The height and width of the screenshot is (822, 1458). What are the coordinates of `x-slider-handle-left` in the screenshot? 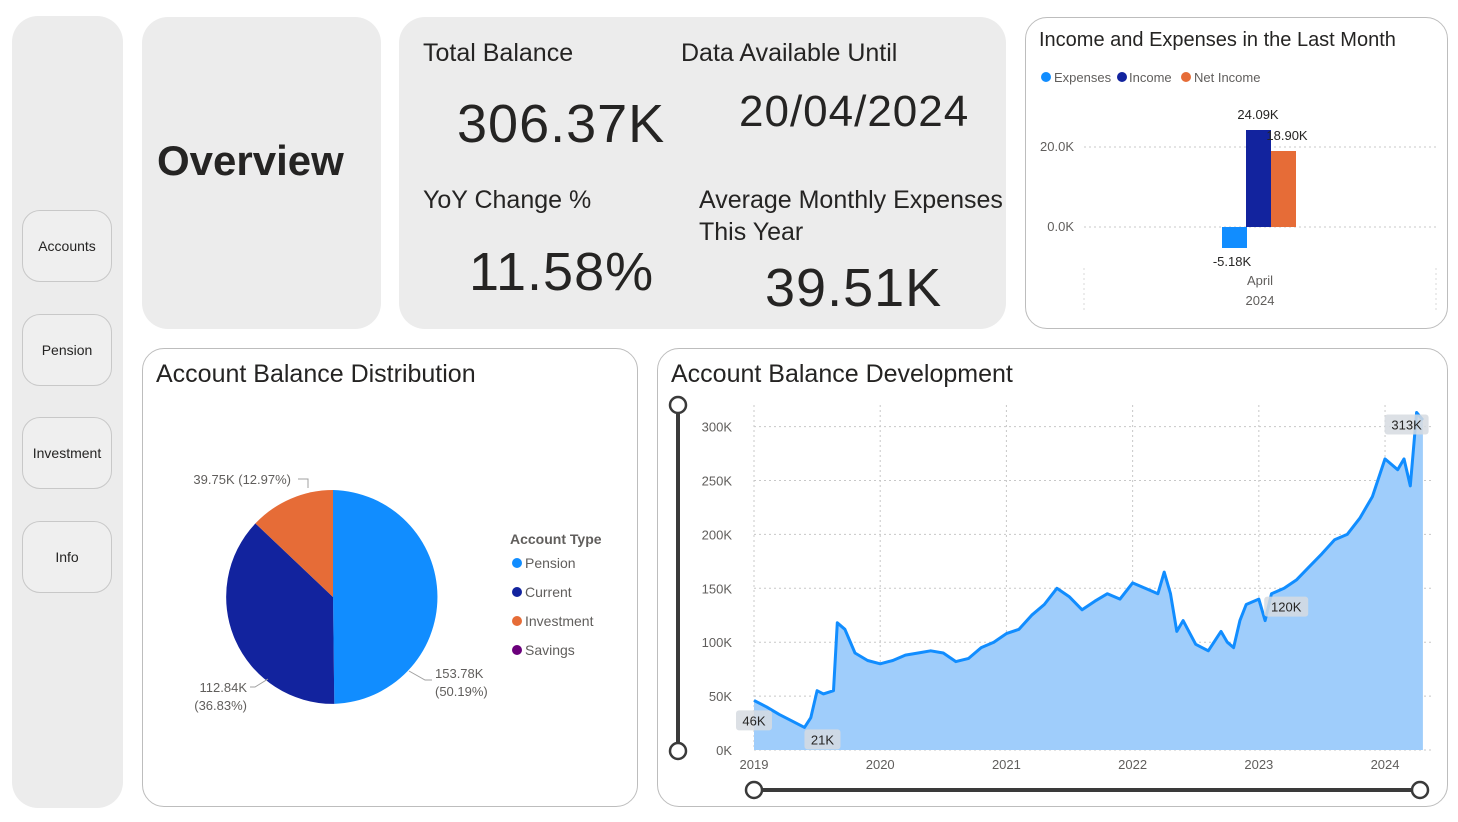 It's located at (754, 790).